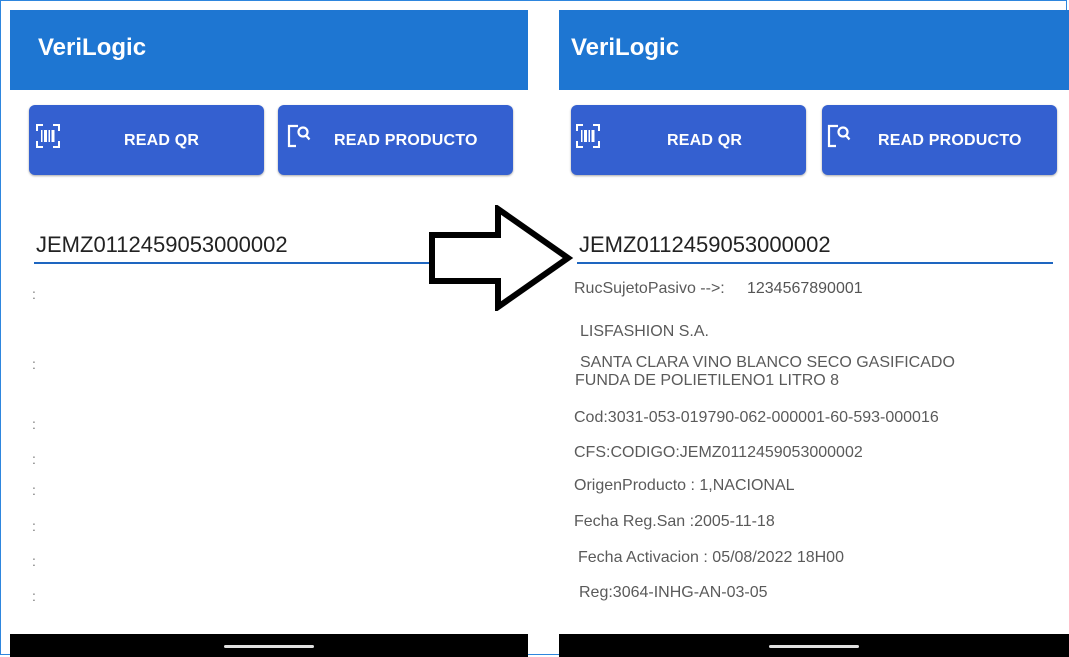 The height and width of the screenshot is (657, 1069). I want to click on fecha-reg-san: Fecha Reg.San :2005-11-18, so click(674, 521).